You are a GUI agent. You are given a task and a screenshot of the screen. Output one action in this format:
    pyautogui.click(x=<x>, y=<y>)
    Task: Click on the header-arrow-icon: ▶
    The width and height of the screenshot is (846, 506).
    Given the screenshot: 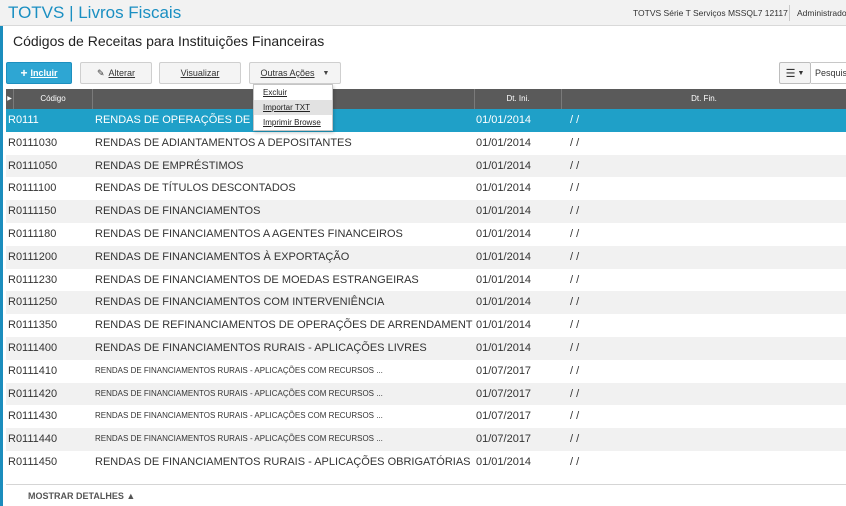 What is the action you would take?
    pyautogui.click(x=10, y=99)
    